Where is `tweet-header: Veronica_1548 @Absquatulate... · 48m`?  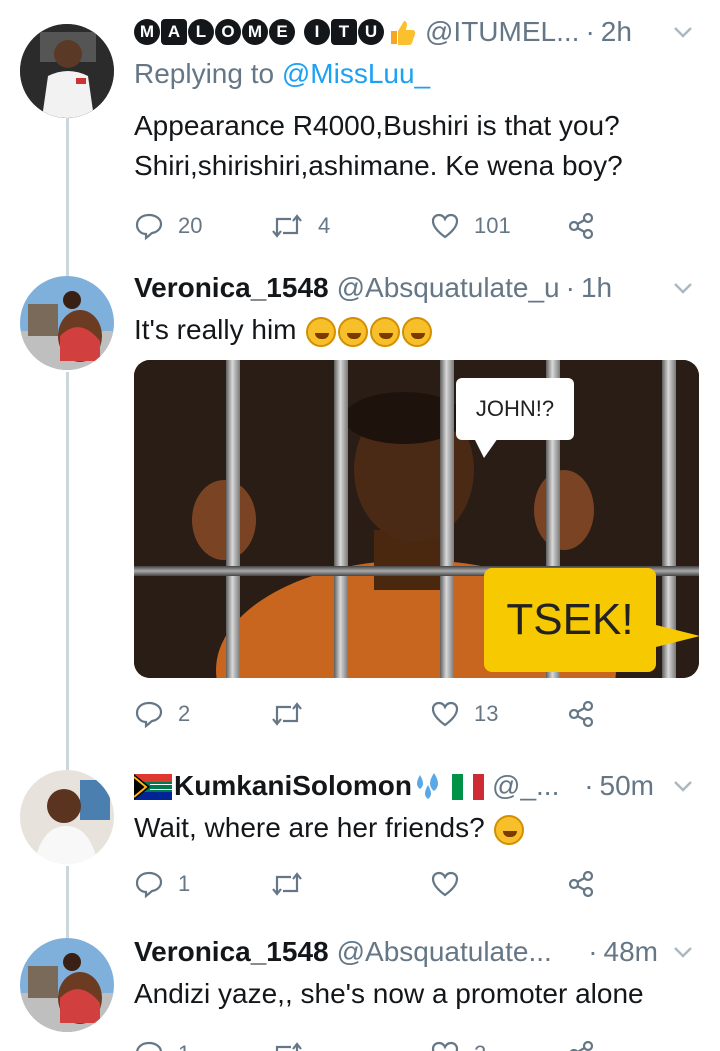 tweet-header: Veronica_1548 @Absquatulate... · 48m is located at coordinates (416, 952).